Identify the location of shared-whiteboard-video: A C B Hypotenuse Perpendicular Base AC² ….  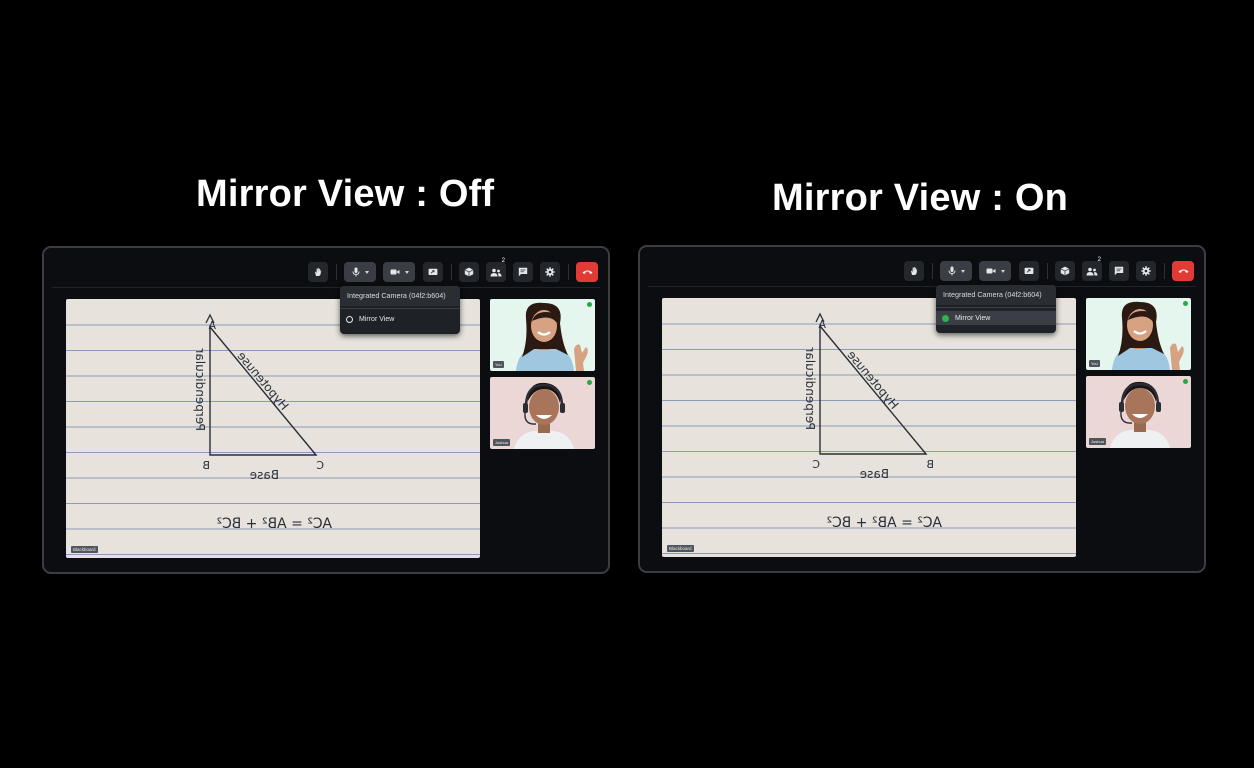
(273, 428).